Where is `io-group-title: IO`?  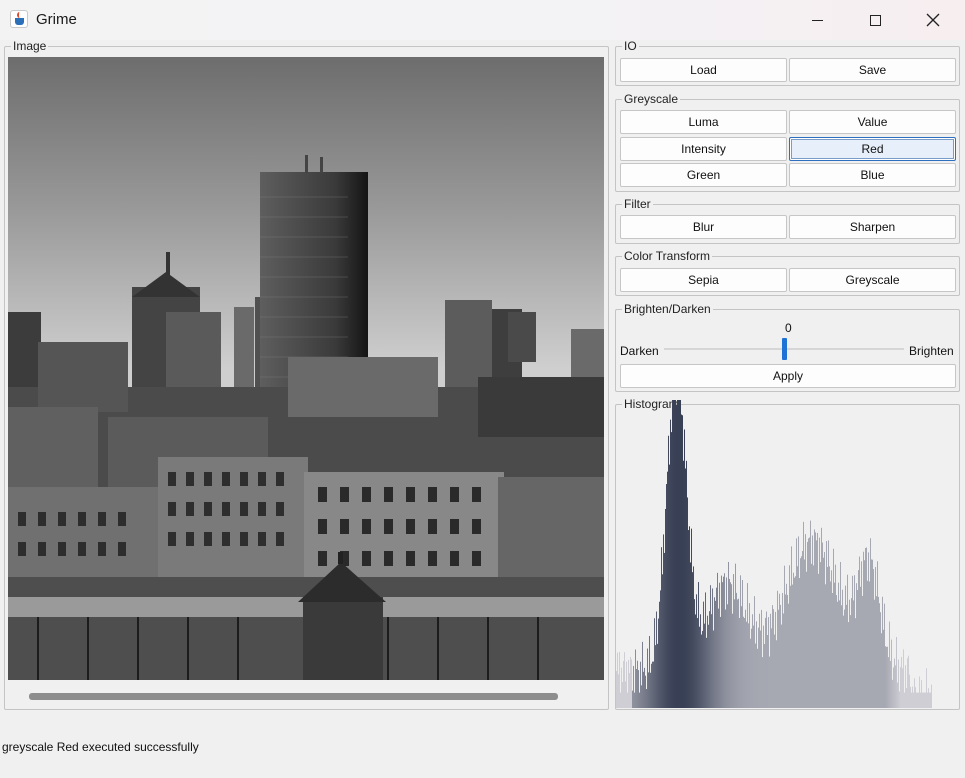 io-group-title: IO is located at coordinates (630, 46).